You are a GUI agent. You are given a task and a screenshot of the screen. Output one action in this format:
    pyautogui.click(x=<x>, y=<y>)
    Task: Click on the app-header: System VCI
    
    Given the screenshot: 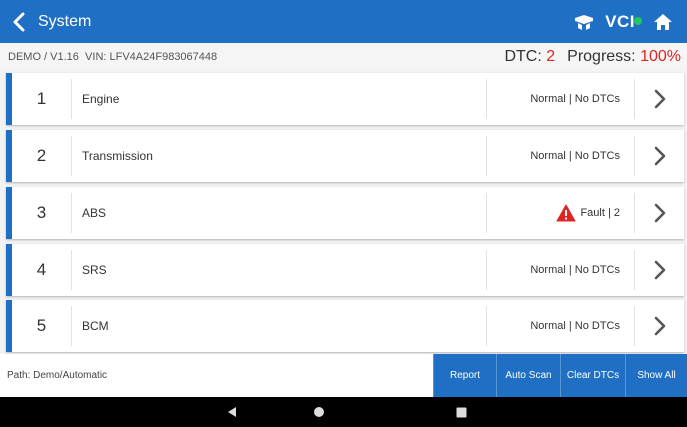 What is the action you would take?
    pyautogui.click(x=343, y=21)
    